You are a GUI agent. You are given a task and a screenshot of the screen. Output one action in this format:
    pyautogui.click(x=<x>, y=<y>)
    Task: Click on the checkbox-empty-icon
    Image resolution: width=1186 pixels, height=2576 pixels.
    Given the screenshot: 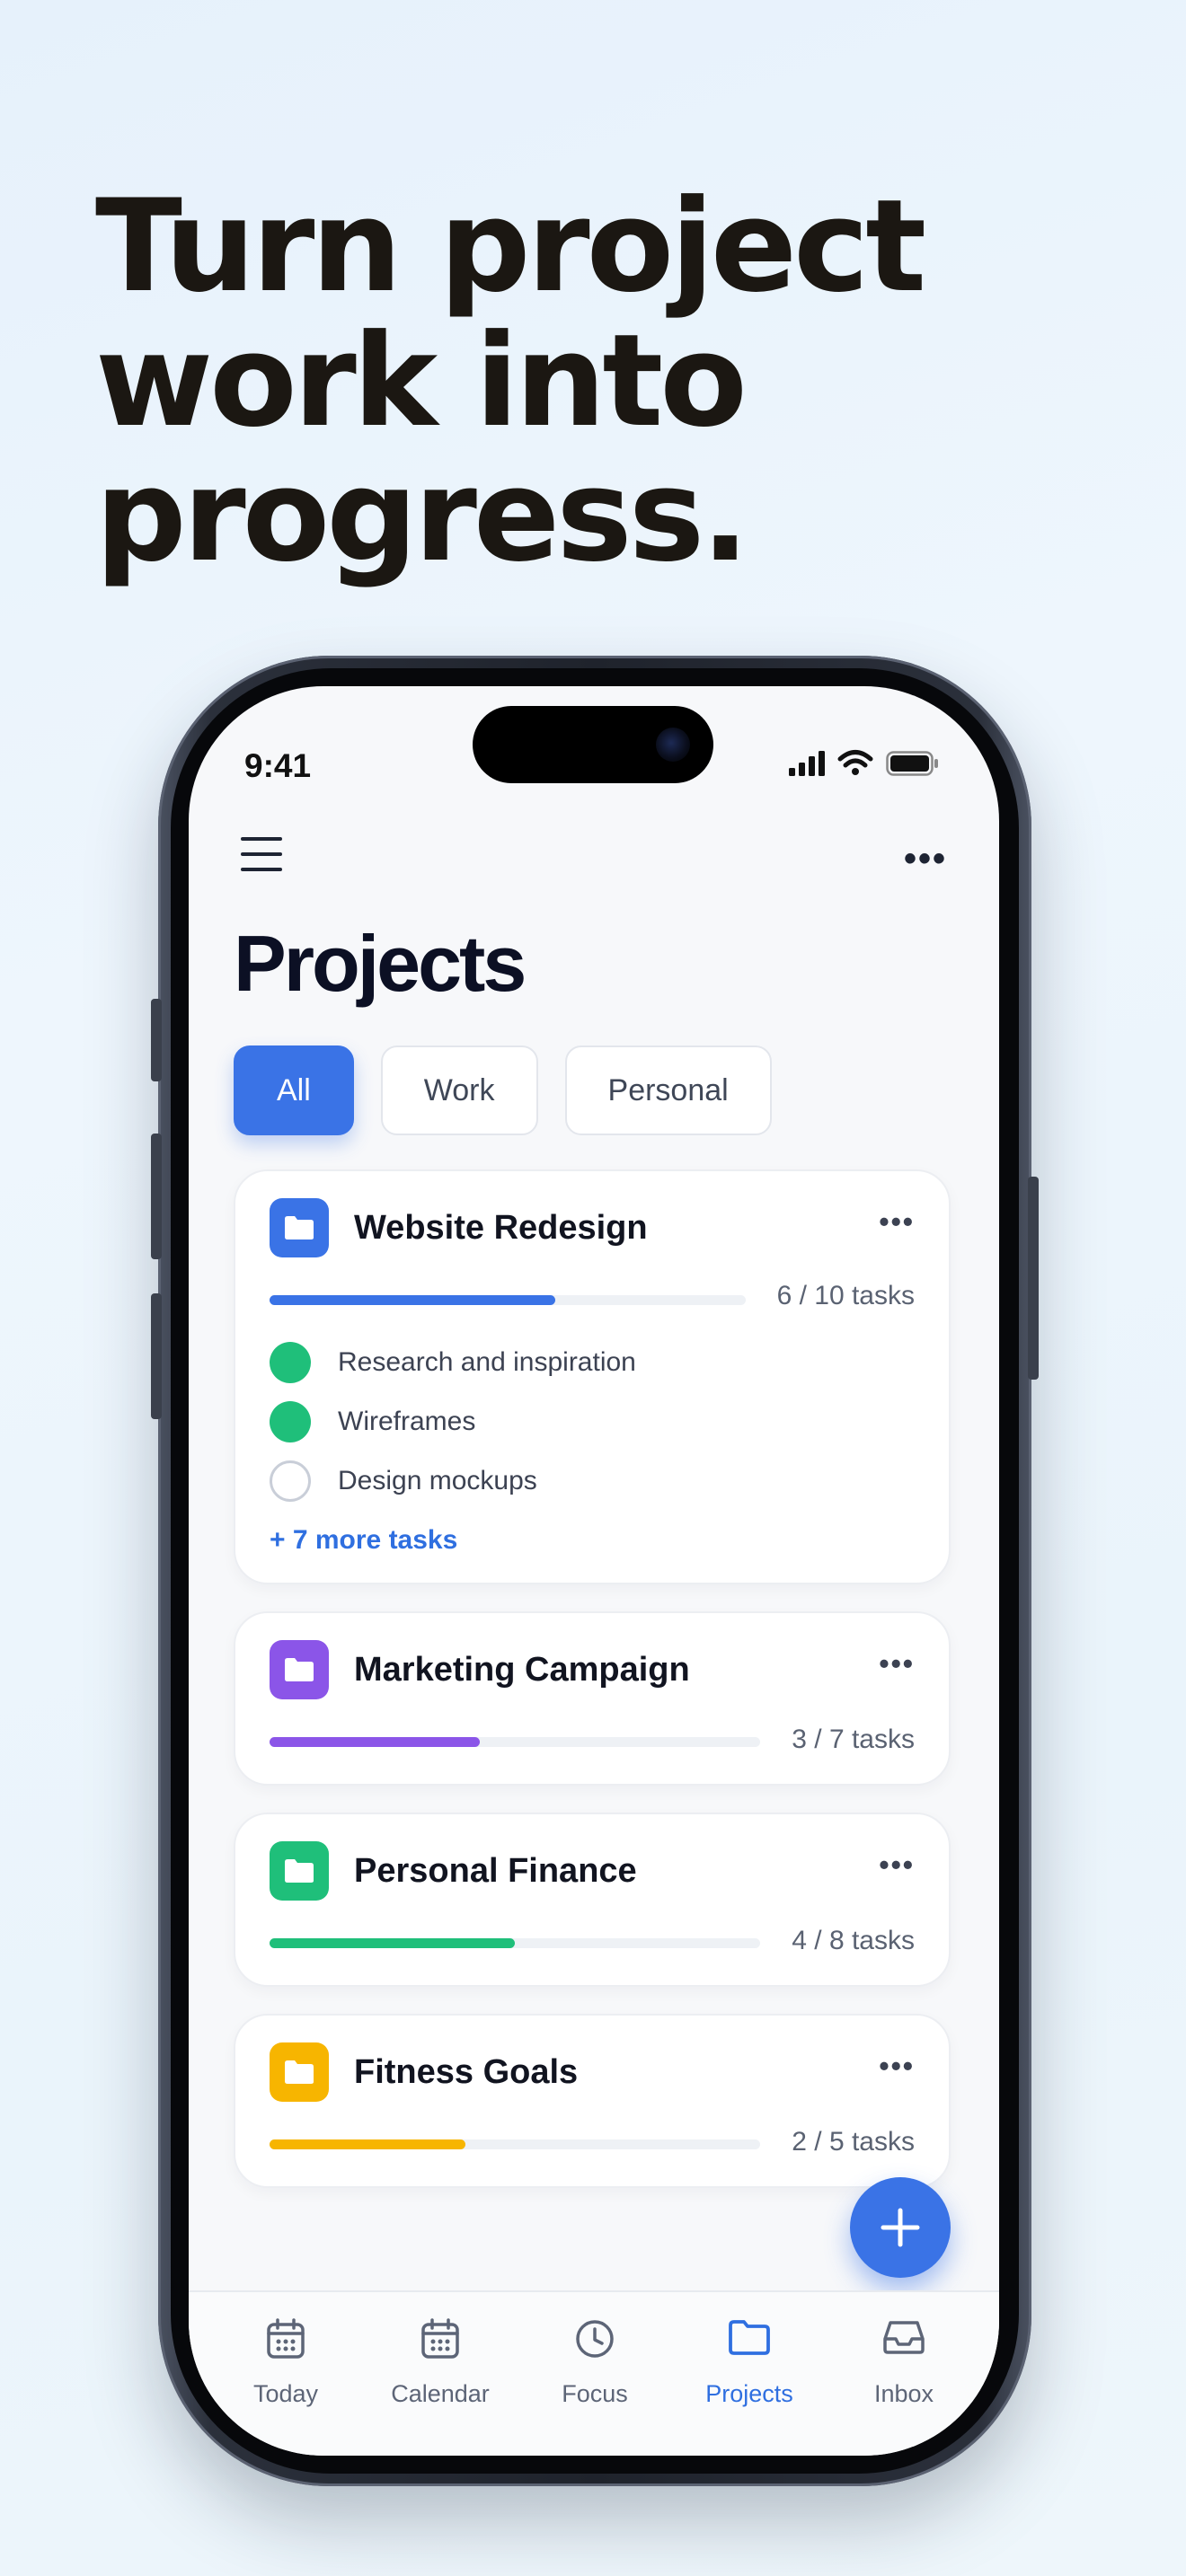 What is the action you would take?
    pyautogui.click(x=290, y=1481)
    